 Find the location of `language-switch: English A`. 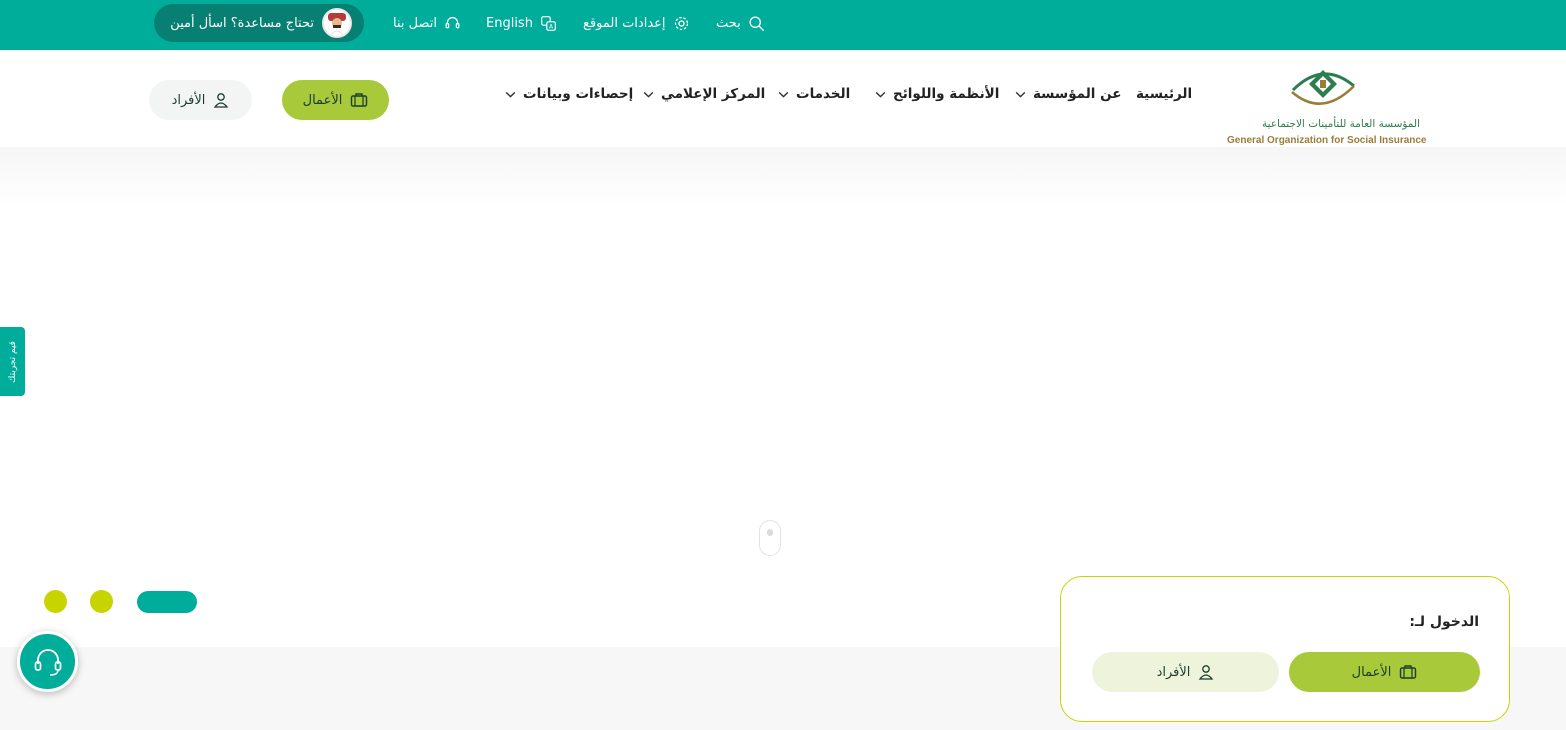

language-switch: English A is located at coordinates (521, 23).